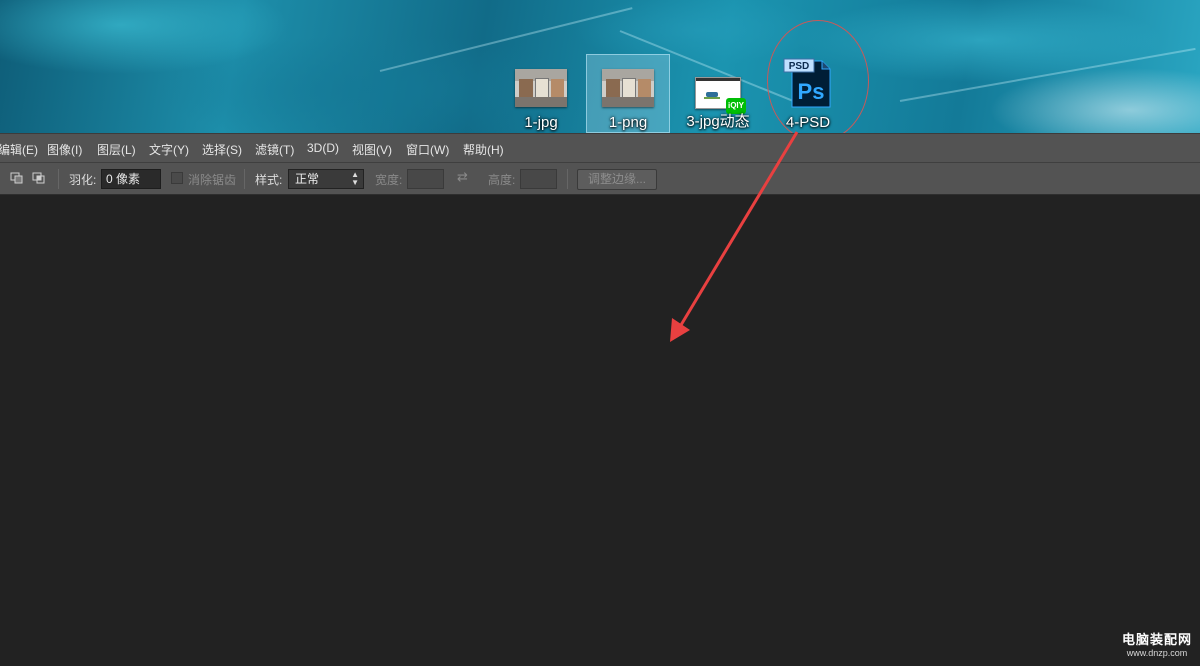 The image size is (1200, 666). What do you see at coordinates (177, 178) in the screenshot?
I see `antialias-checkbox` at bounding box center [177, 178].